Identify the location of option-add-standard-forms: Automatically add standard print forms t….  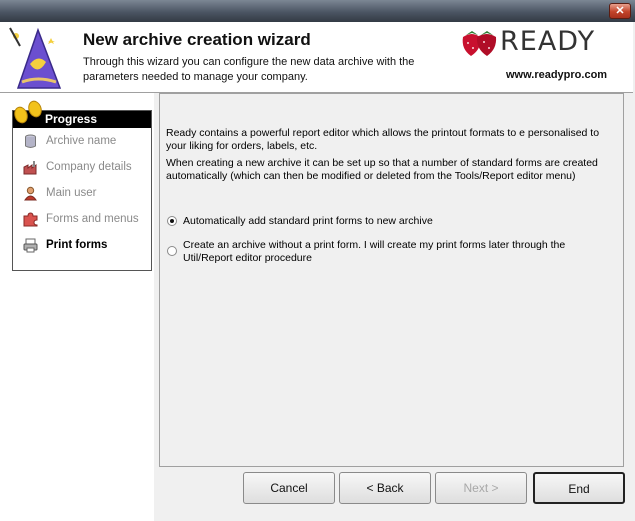
(392, 222).